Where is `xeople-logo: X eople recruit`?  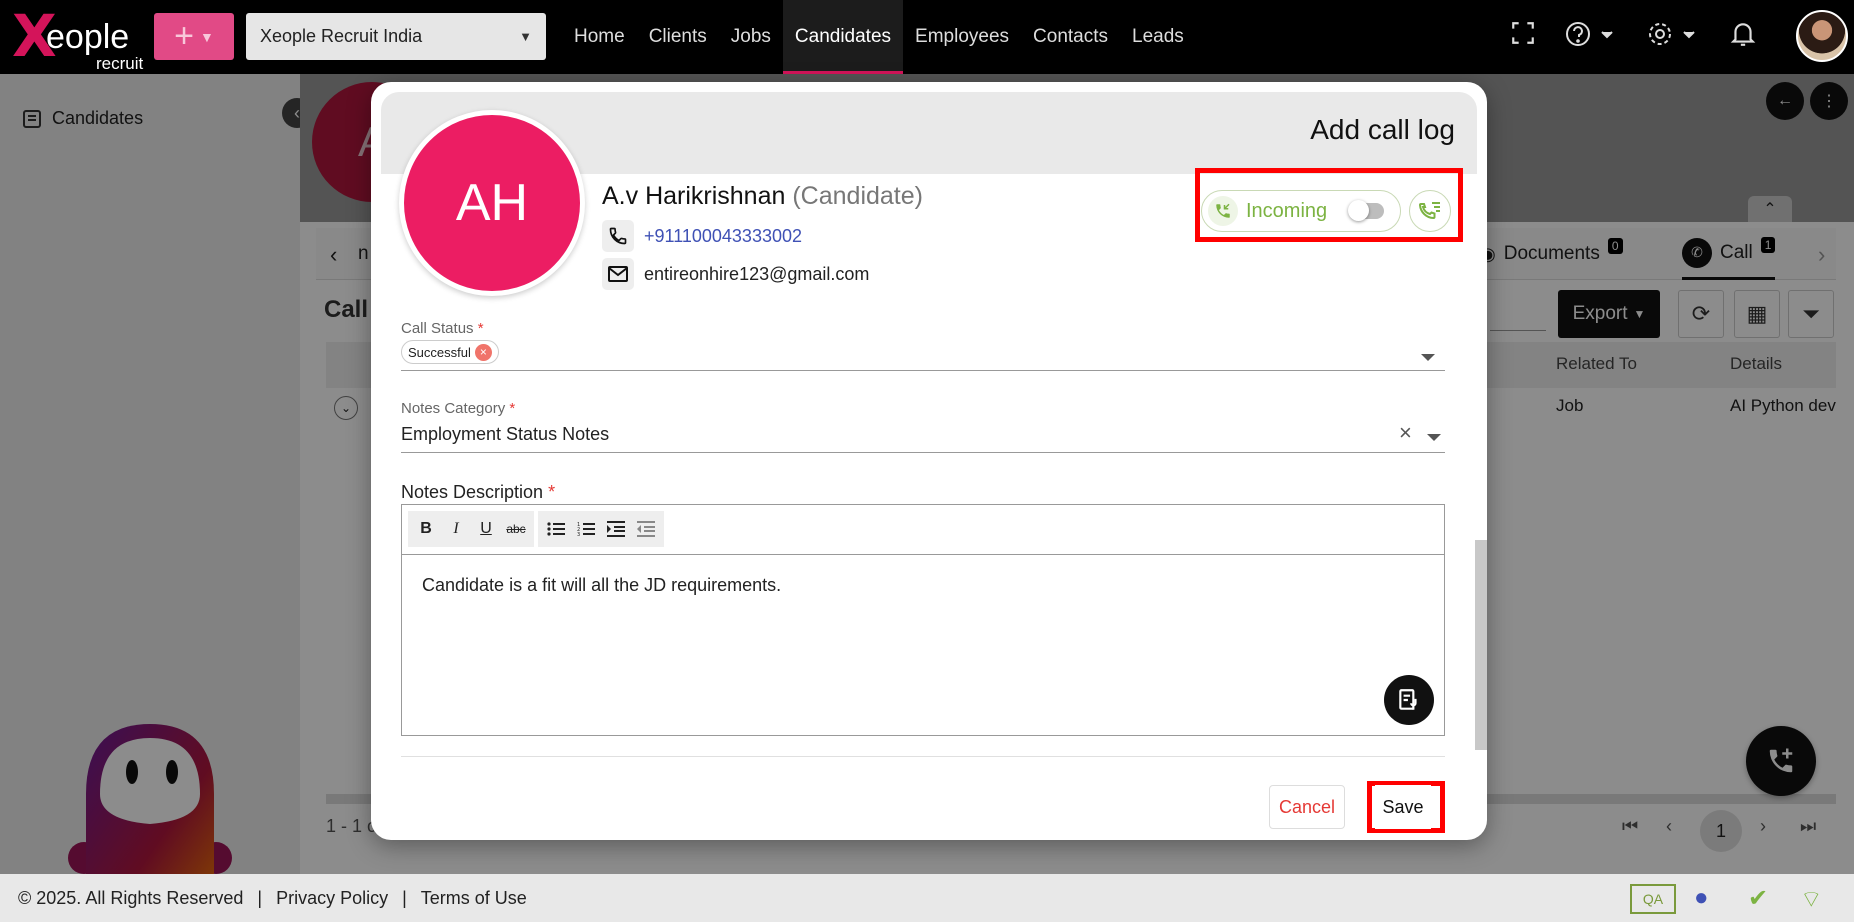 xeople-logo: X eople recruit is located at coordinates (77, 39).